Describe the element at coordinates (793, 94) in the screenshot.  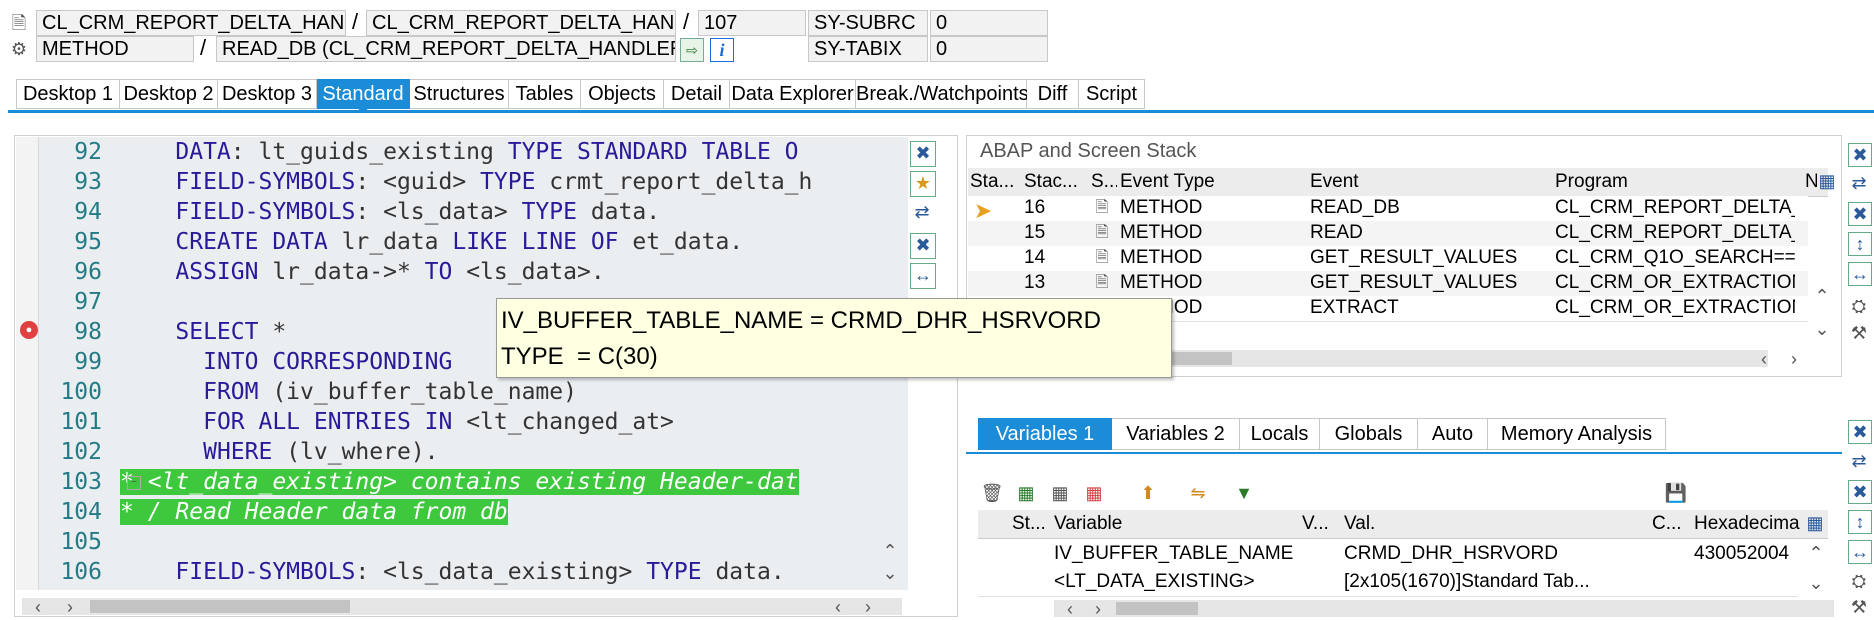
I see `tab-data-explorer: Data Explorer` at that location.